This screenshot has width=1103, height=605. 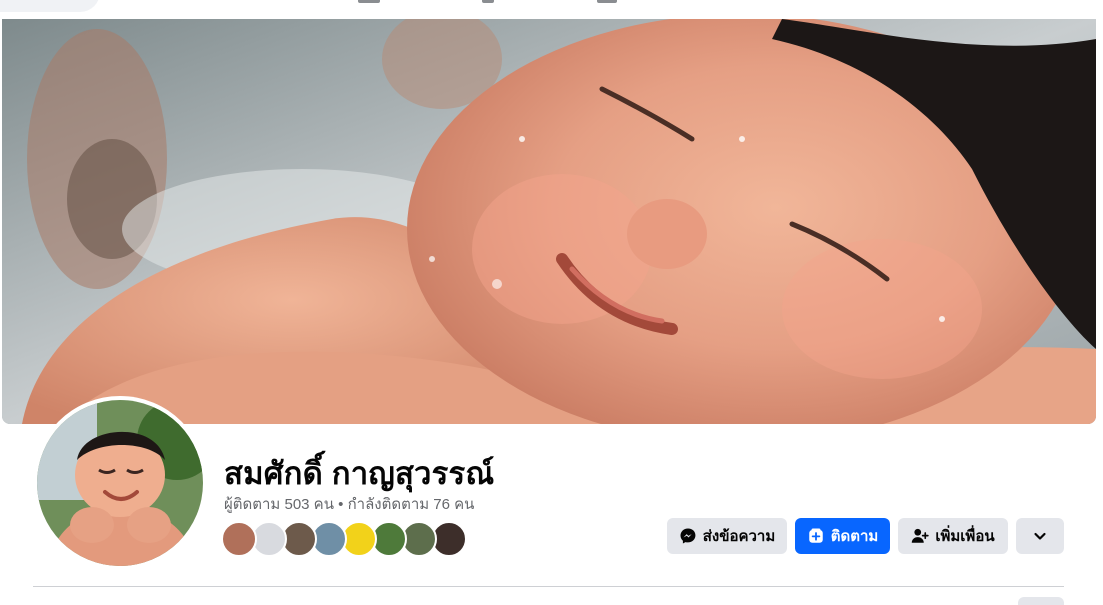 What do you see at coordinates (411, 504) in the screenshot?
I see `following-count: กำลังติดตาม 76 คน` at bounding box center [411, 504].